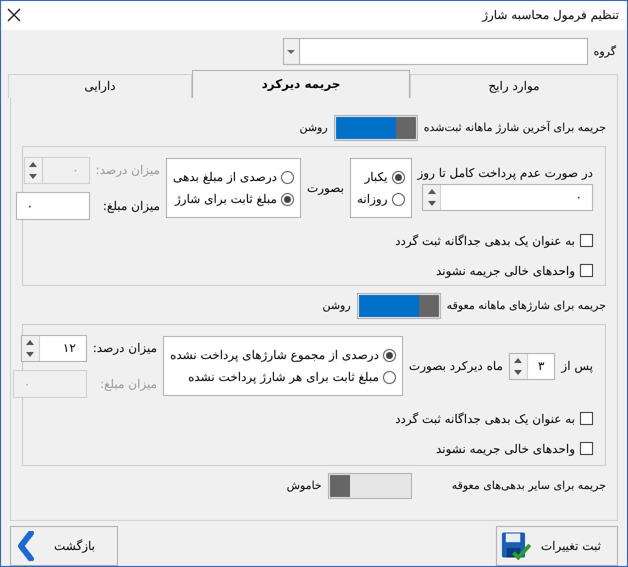 This screenshot has height=567, width=628. I want to click on tab: جریمه دیرکرد, so click(301, 84).